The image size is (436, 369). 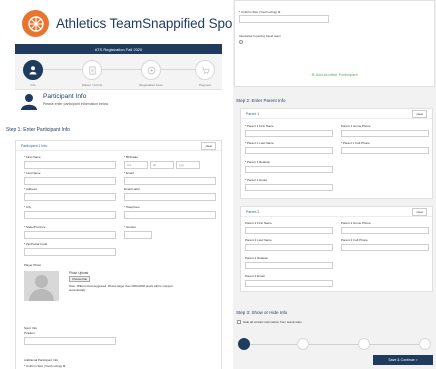 I want to click on city-label: * City, so click(x=28, y=207).